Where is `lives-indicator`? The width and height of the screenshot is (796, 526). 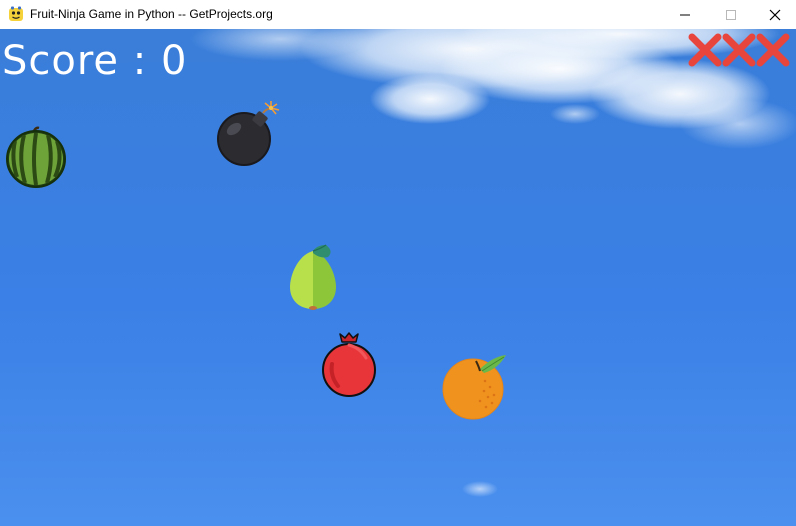 lives-indicator is located at coordinates (739, 50).